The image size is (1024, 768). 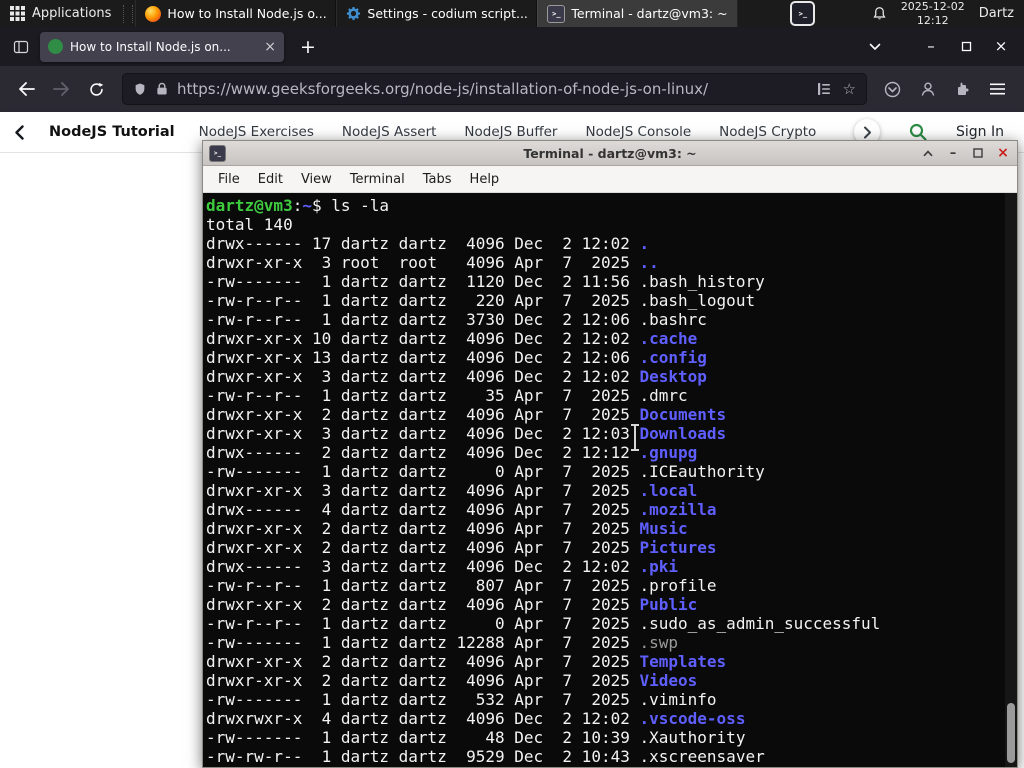 What do you see at coordinates (760, 623) in the screenshot?
I see `terminal-text: .sudo_as_admin_successful` at bounding box center [760, 623].